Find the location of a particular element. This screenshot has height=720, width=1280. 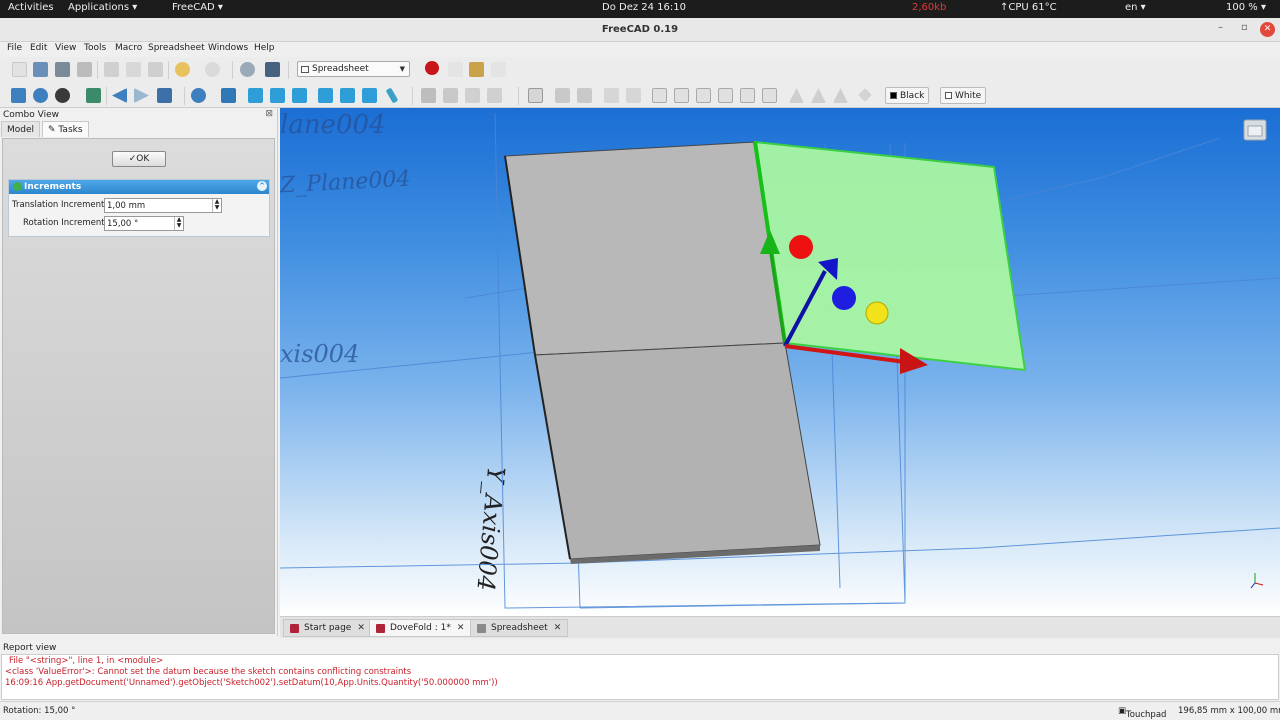

undo-icon is located at coordinates (182, 69).